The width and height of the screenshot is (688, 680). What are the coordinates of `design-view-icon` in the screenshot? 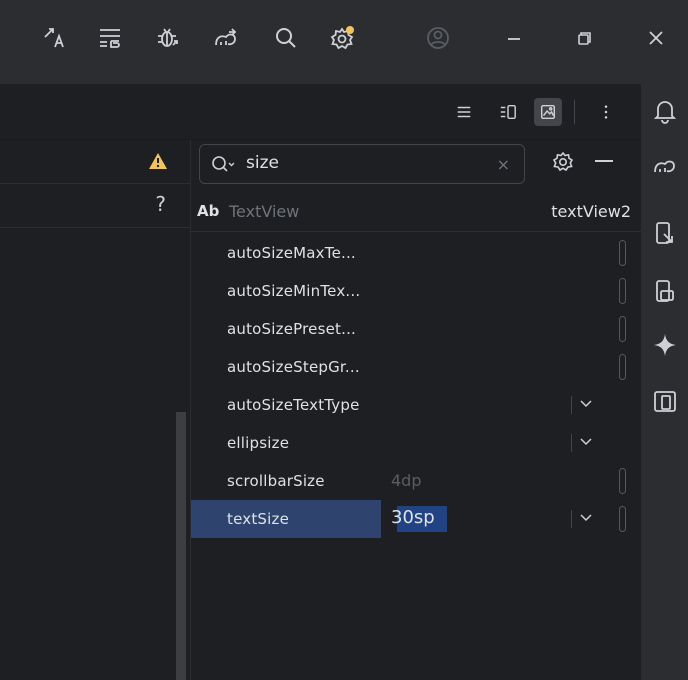 It's located at (548, 112).